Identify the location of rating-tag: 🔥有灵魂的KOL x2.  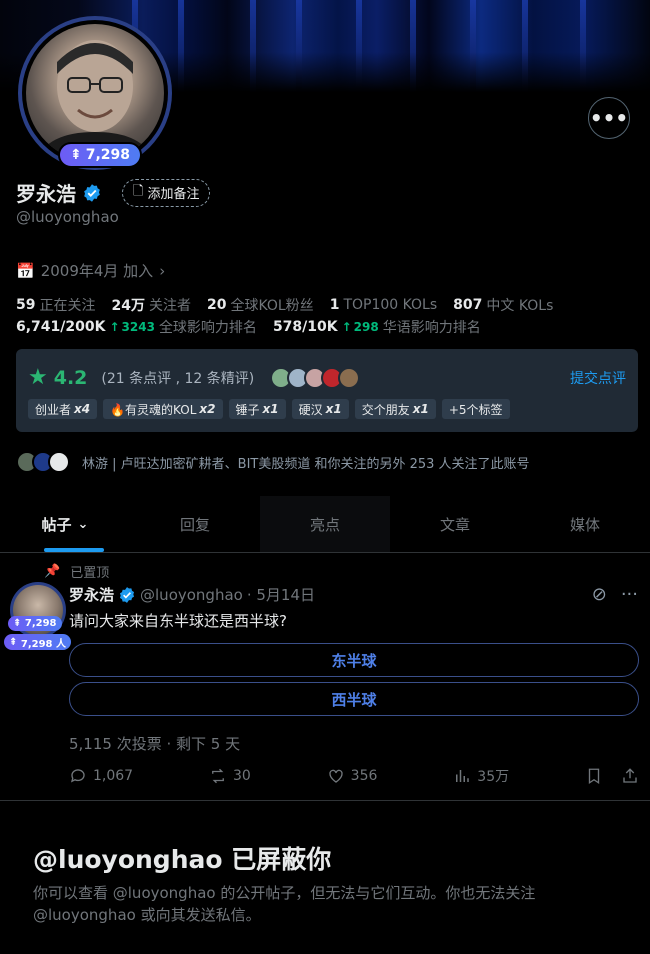
(163, 409).